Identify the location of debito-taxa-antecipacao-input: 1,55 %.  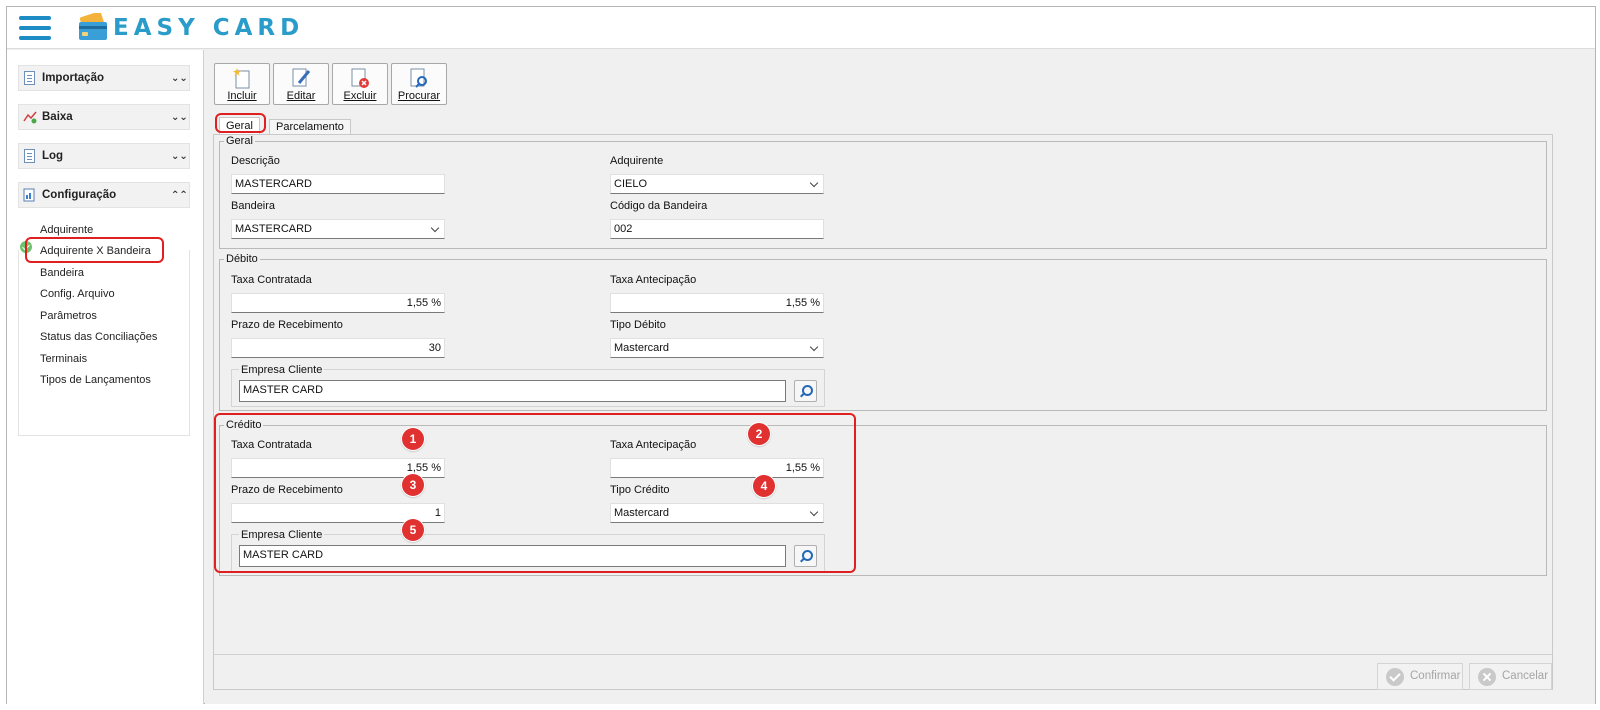
(717, 303).